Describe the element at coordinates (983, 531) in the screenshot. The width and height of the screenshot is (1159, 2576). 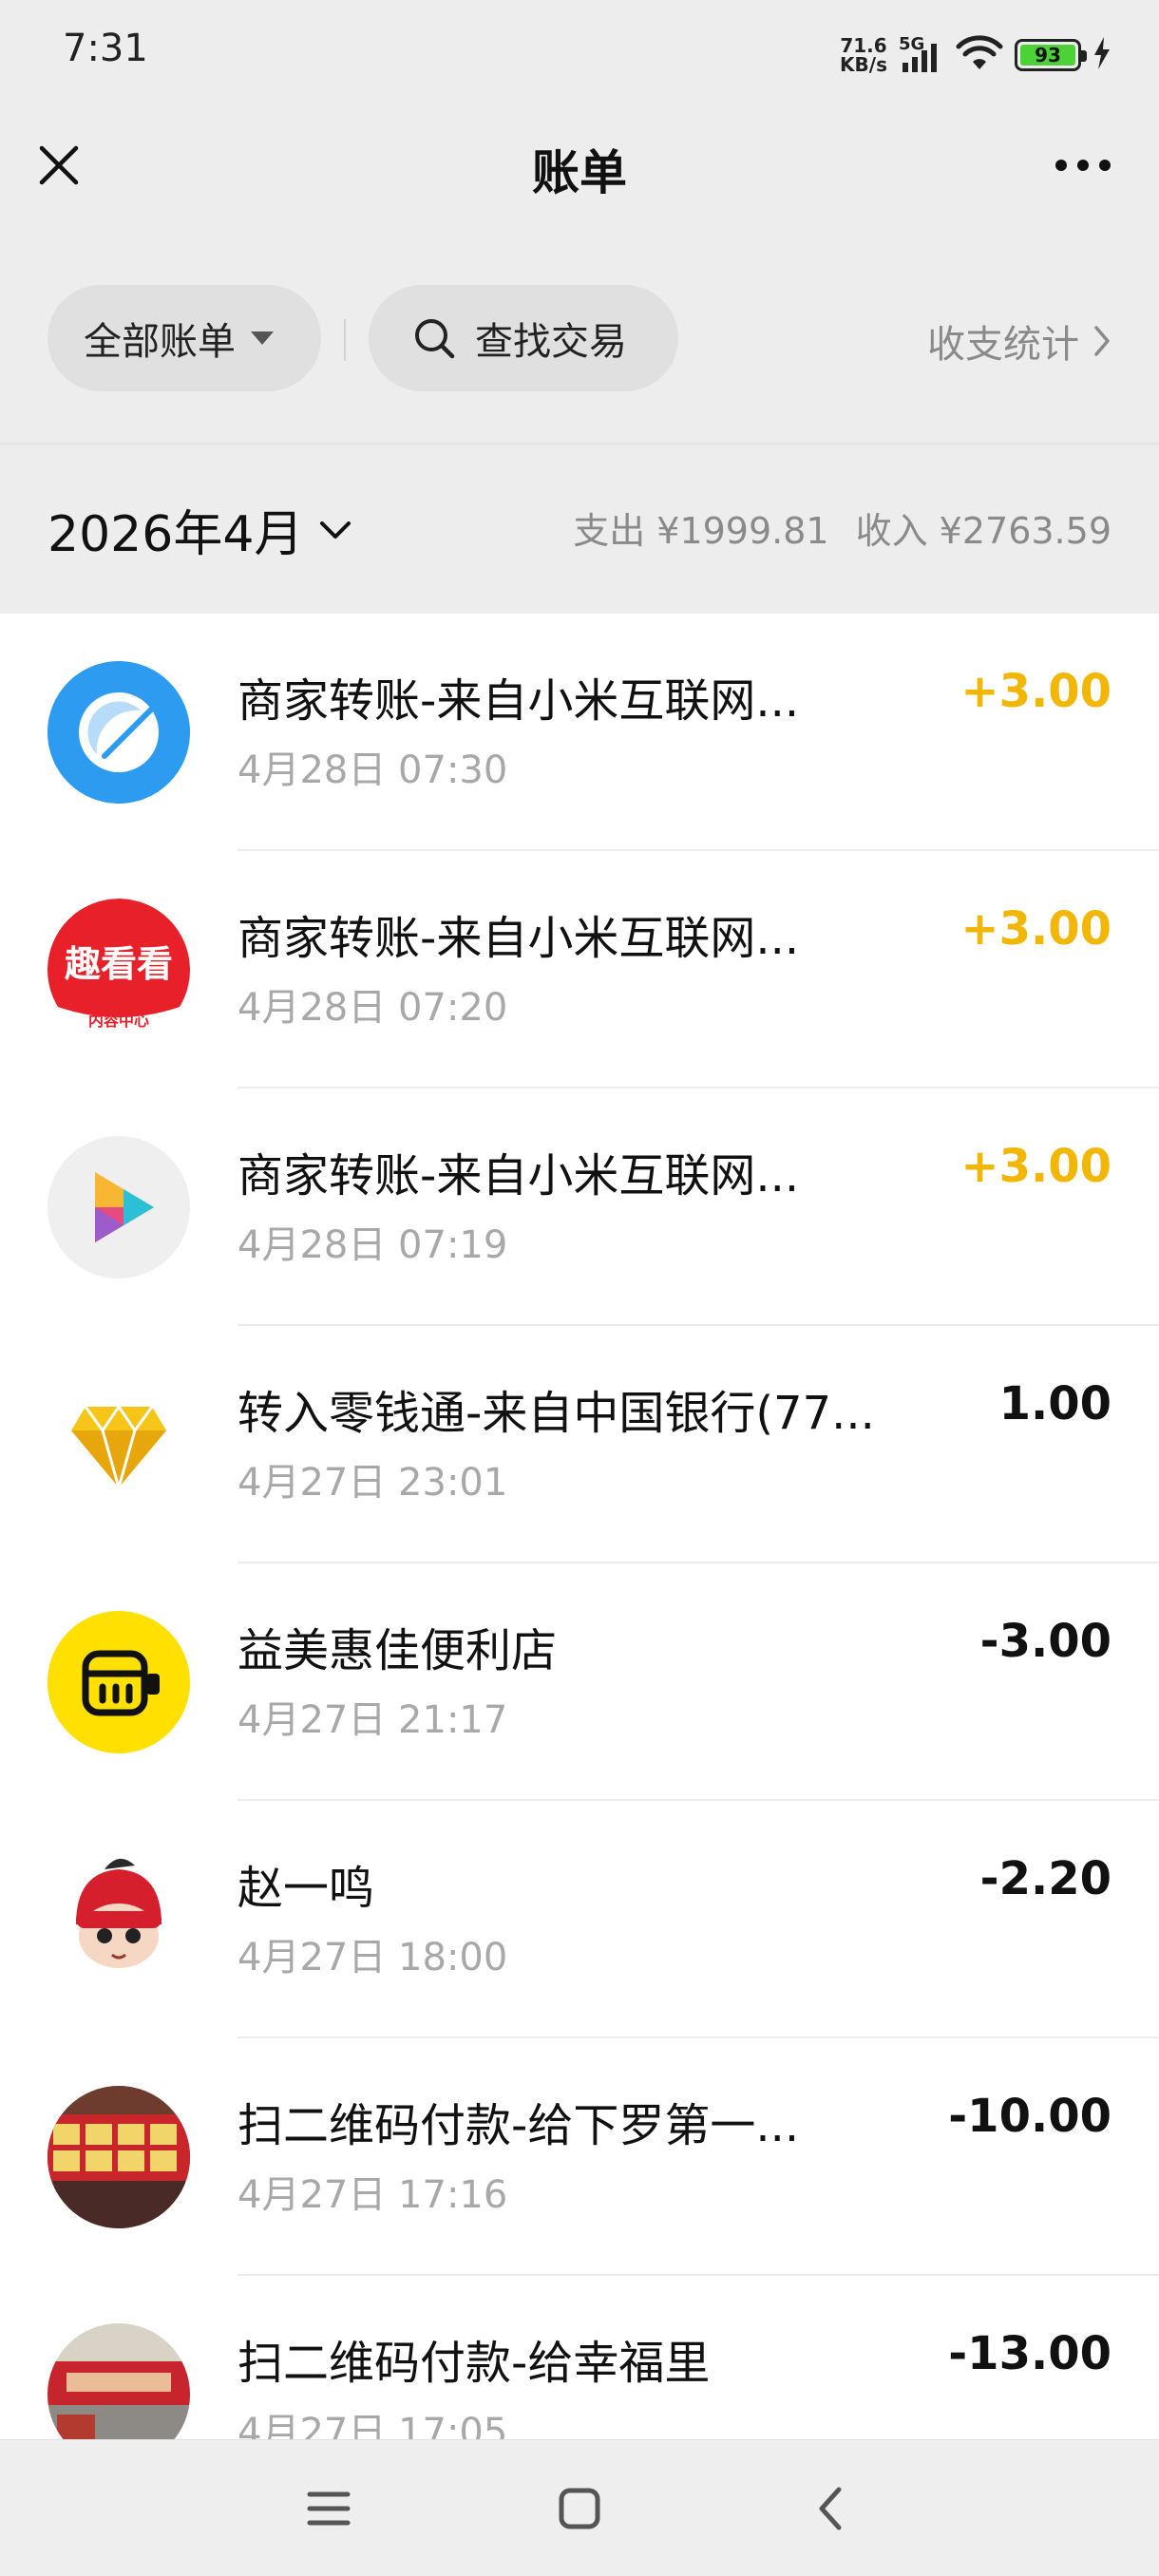
I see `income-summary: 收入 ¥2763.59` at that location.